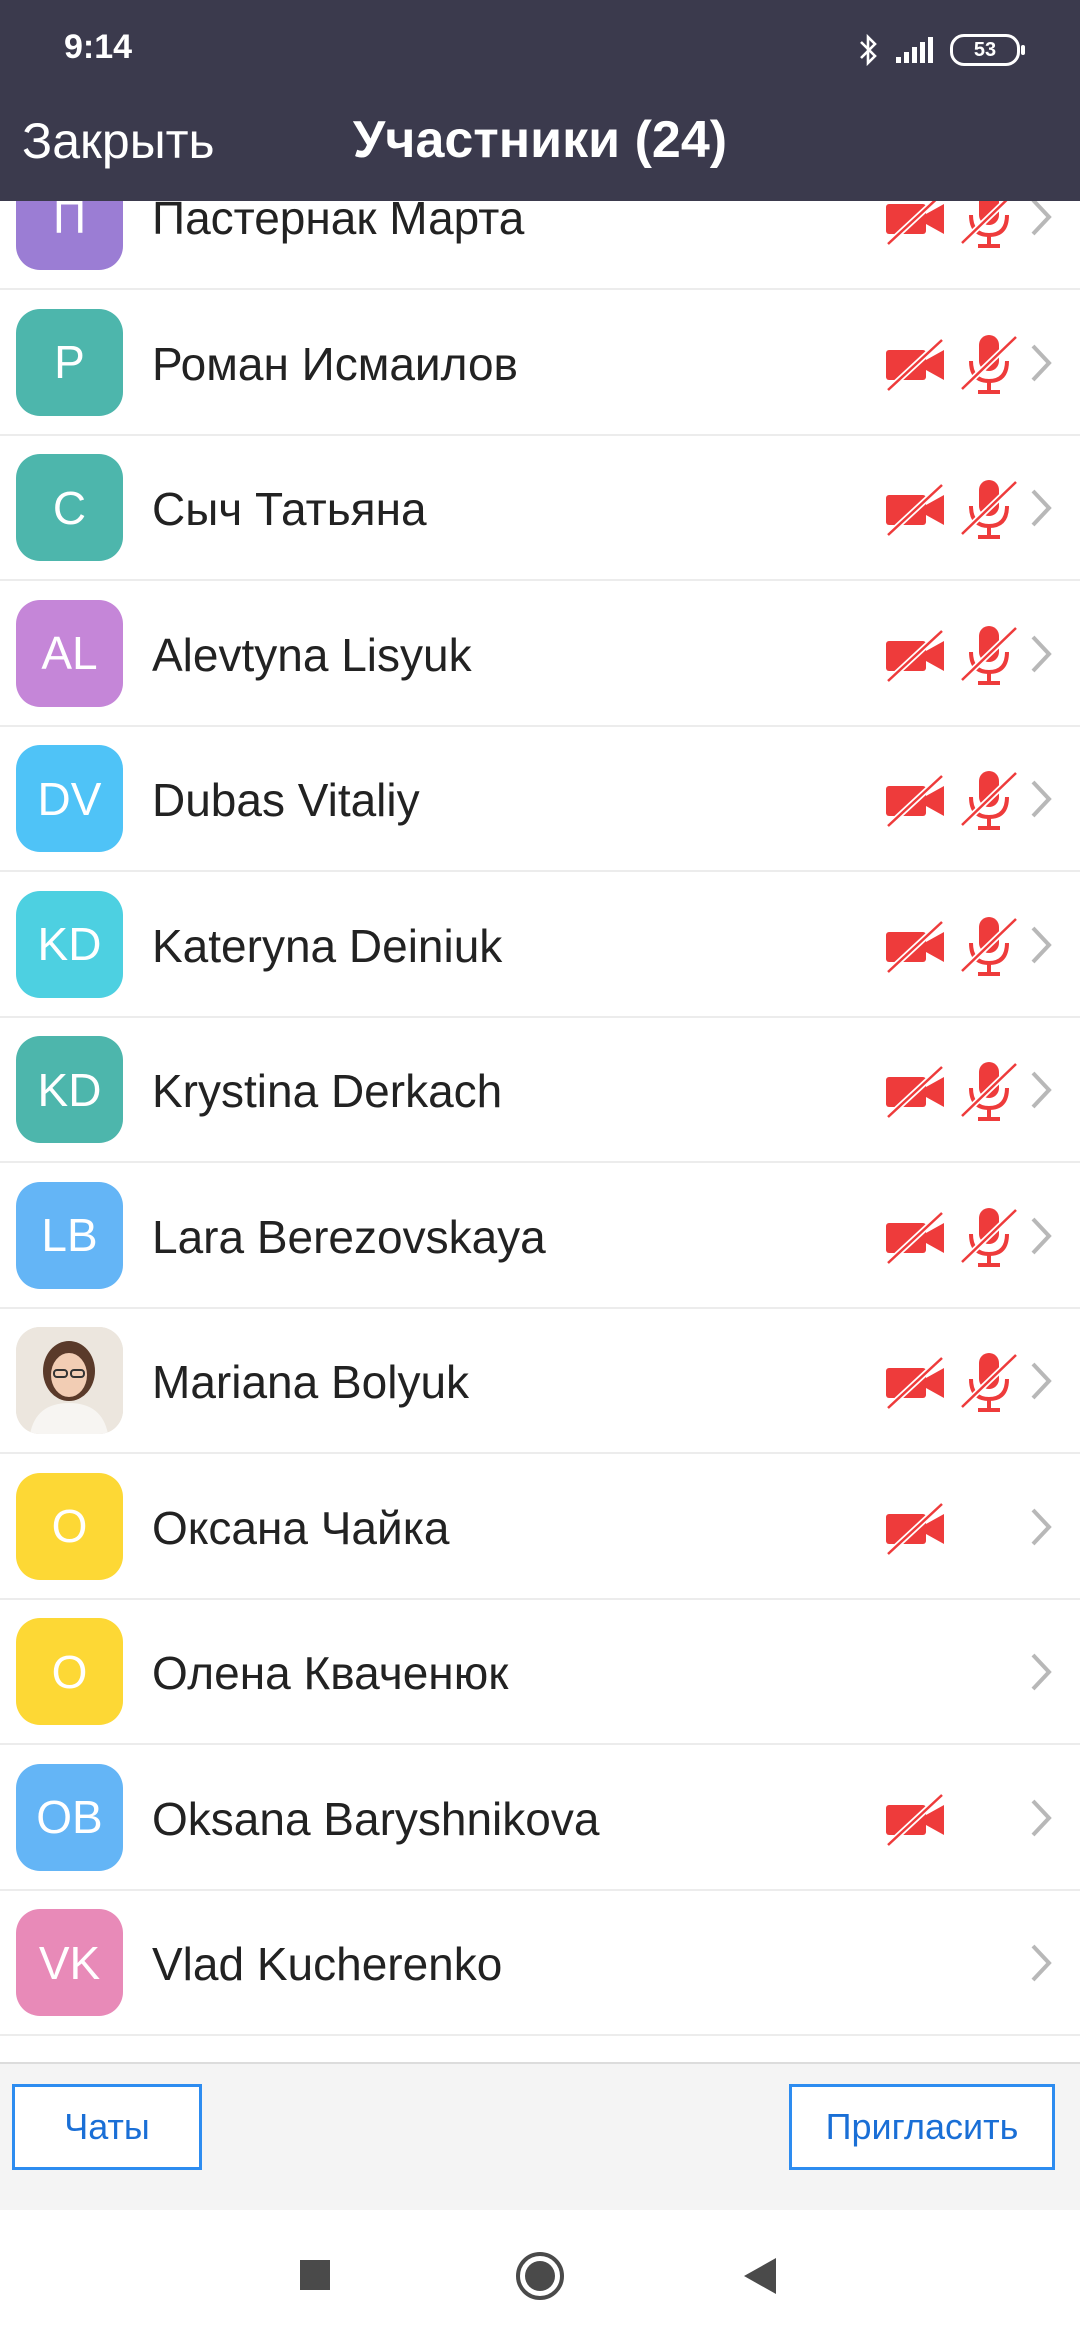 This screenshot has height=2340, width=1080. I want to click on participant-row: С Сыч Татьяна, so click(540, 508).